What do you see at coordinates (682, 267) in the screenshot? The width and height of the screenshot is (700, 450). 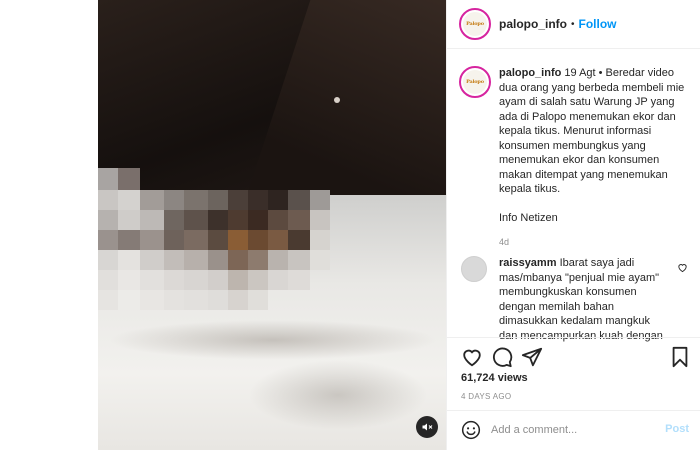 I see `comment-like-icon` at bounding box center [682, 267].